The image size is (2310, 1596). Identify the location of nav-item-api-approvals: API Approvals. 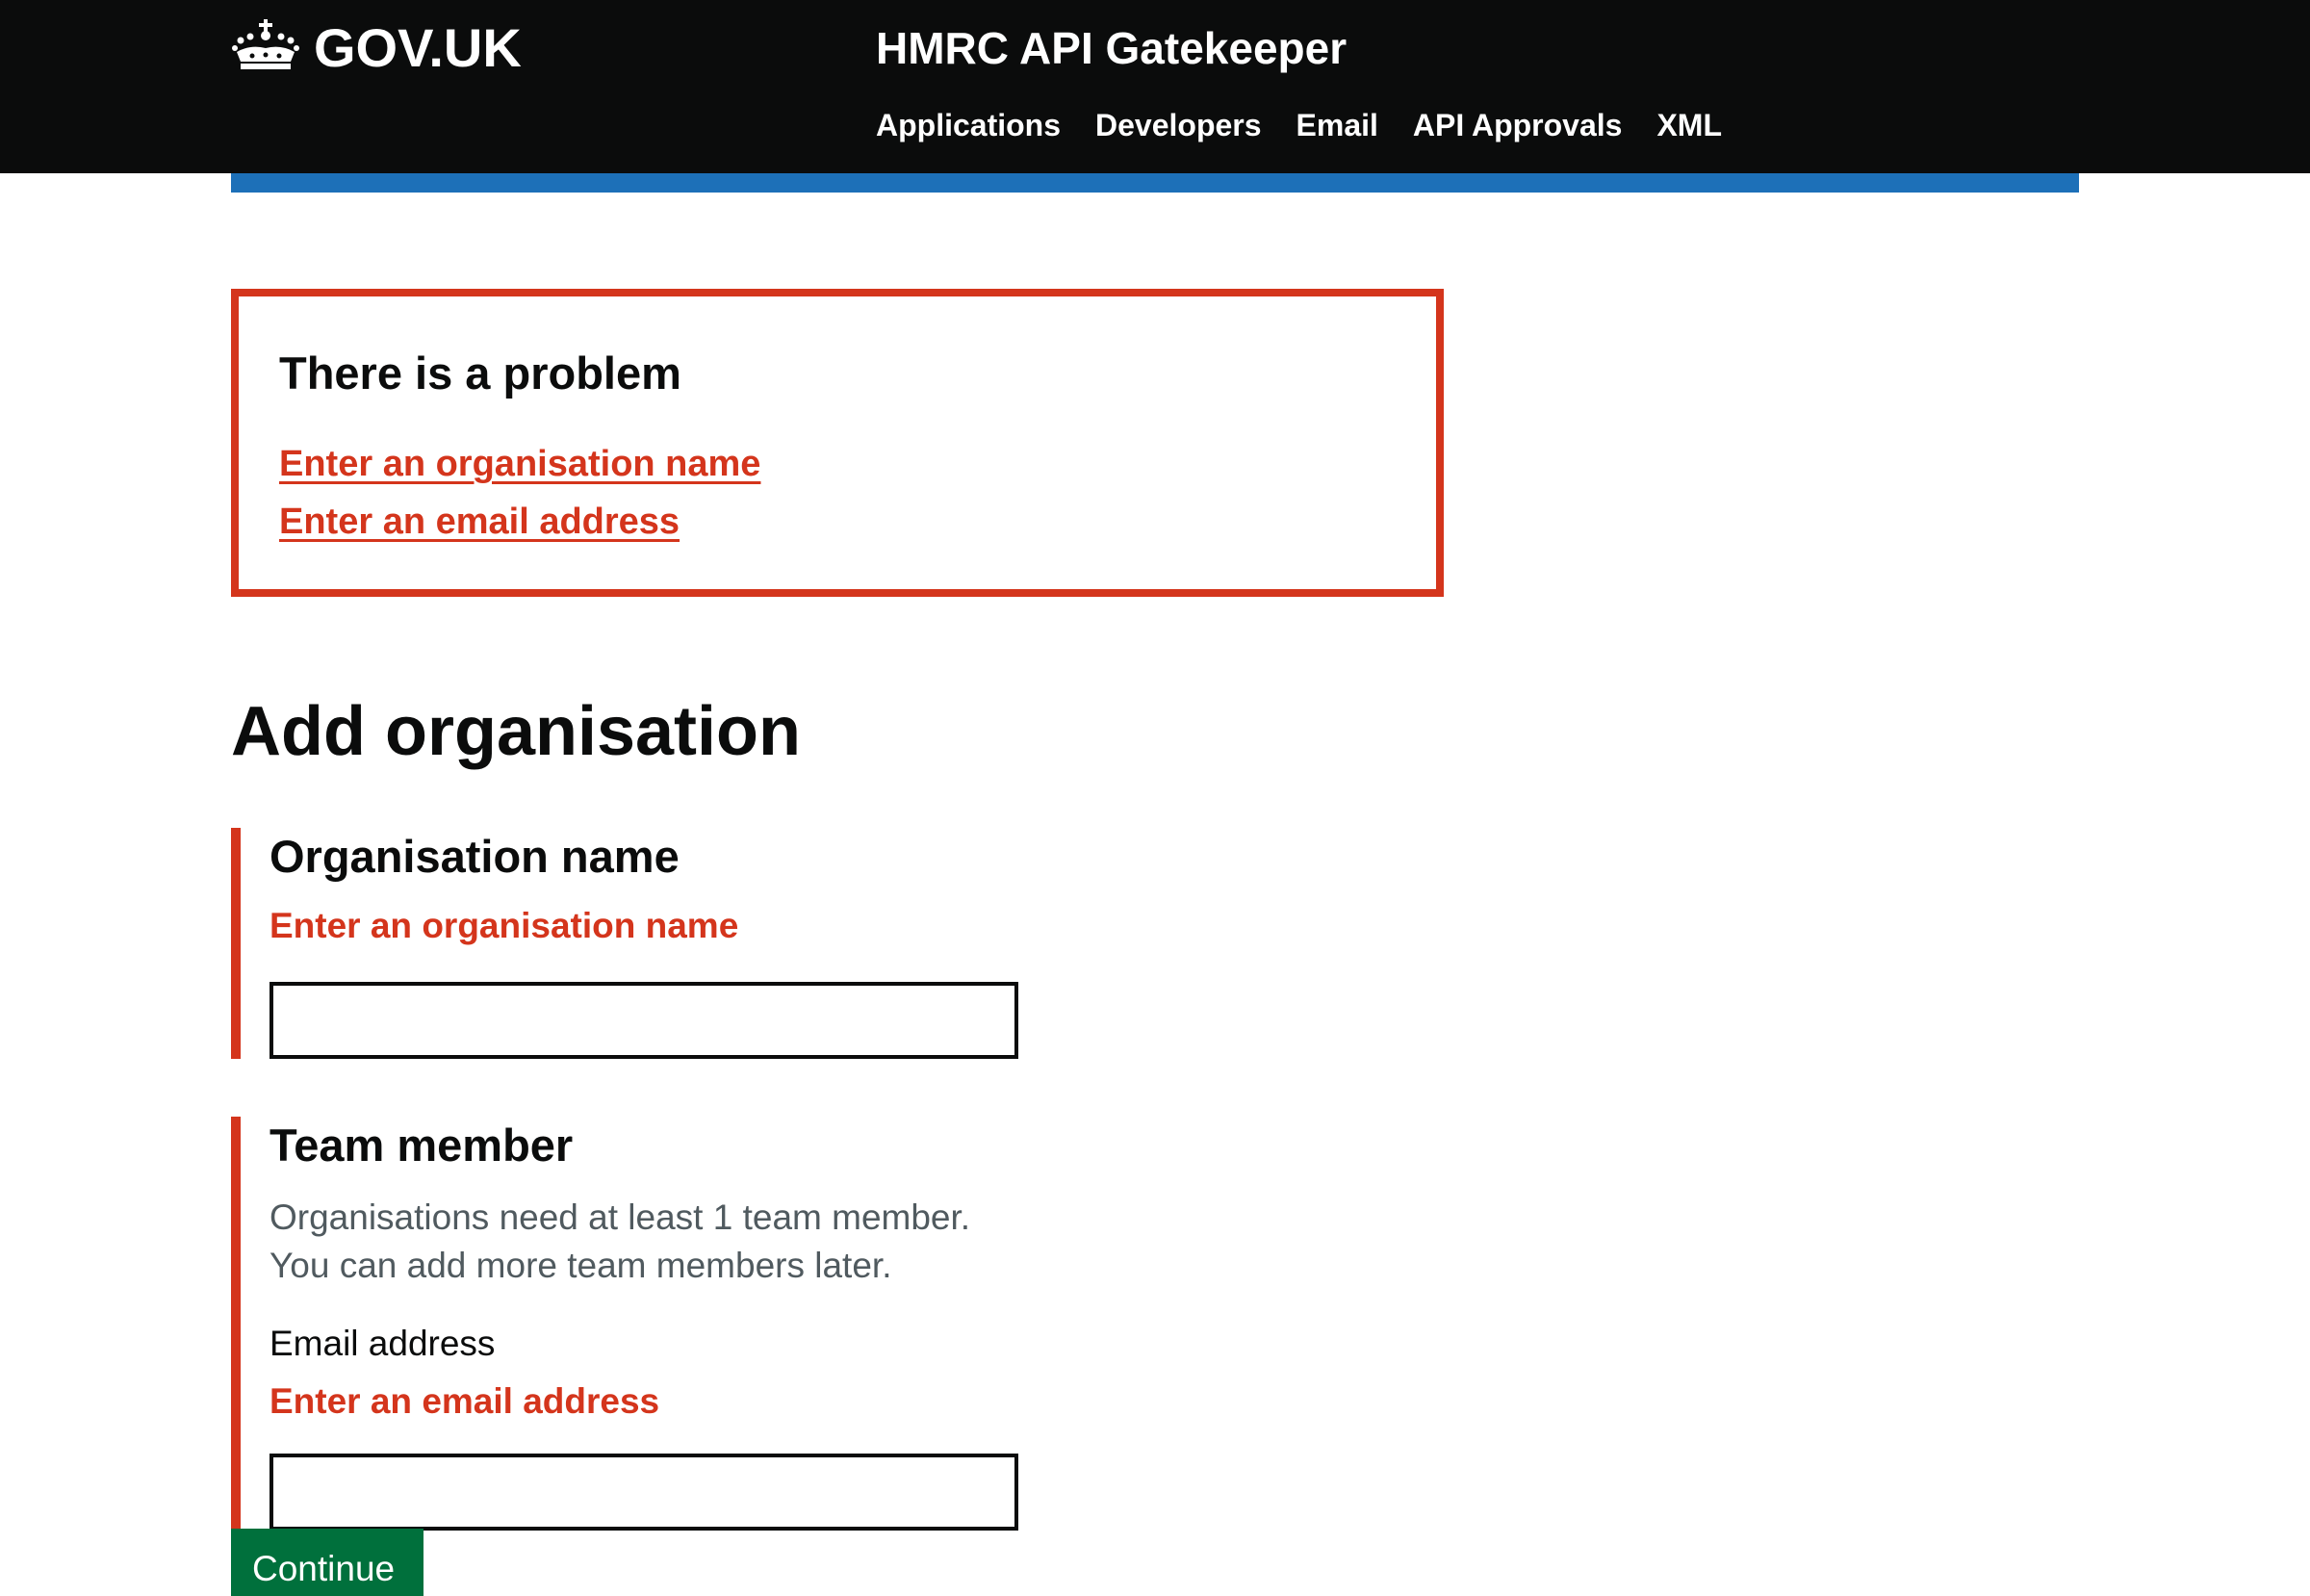
(1518, 125).